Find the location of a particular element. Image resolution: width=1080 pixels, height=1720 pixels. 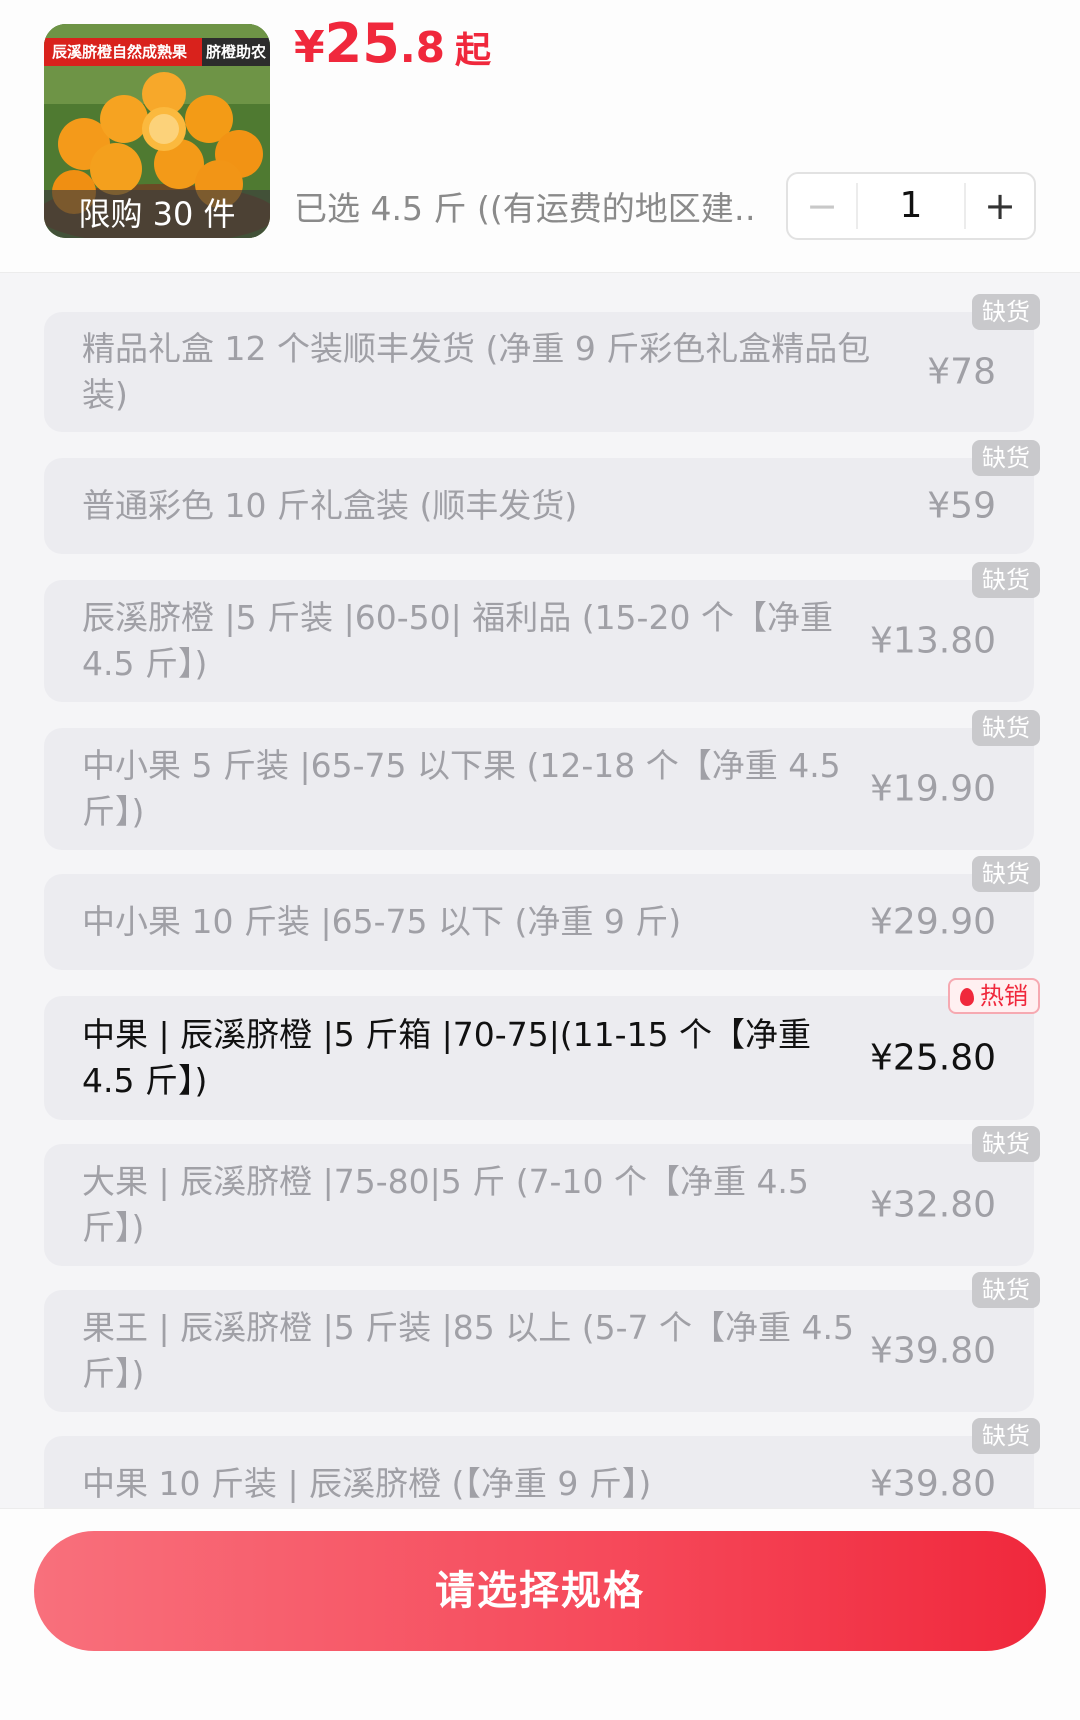

purchase-limit-label: 限购 30 件 is located at coordinates (157, 214).